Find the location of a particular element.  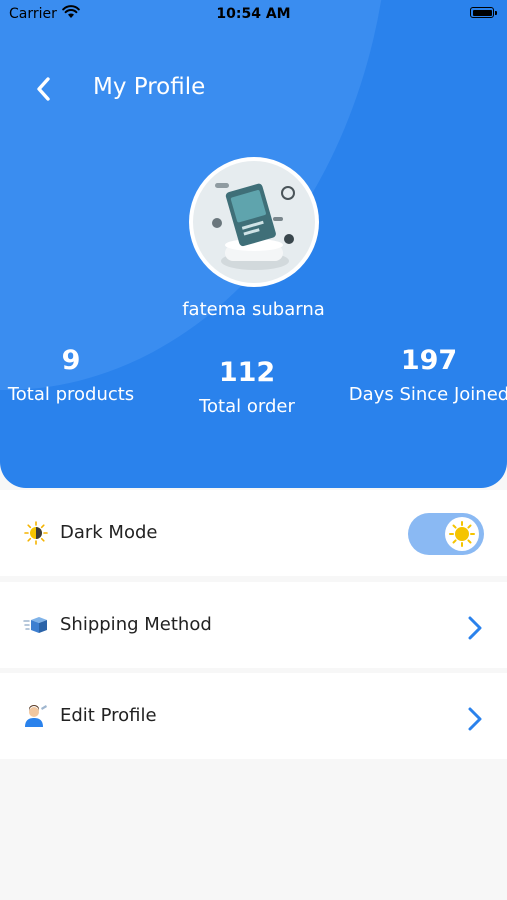

stat-total-order: 112 Total order is located at coordinates (247, 387).